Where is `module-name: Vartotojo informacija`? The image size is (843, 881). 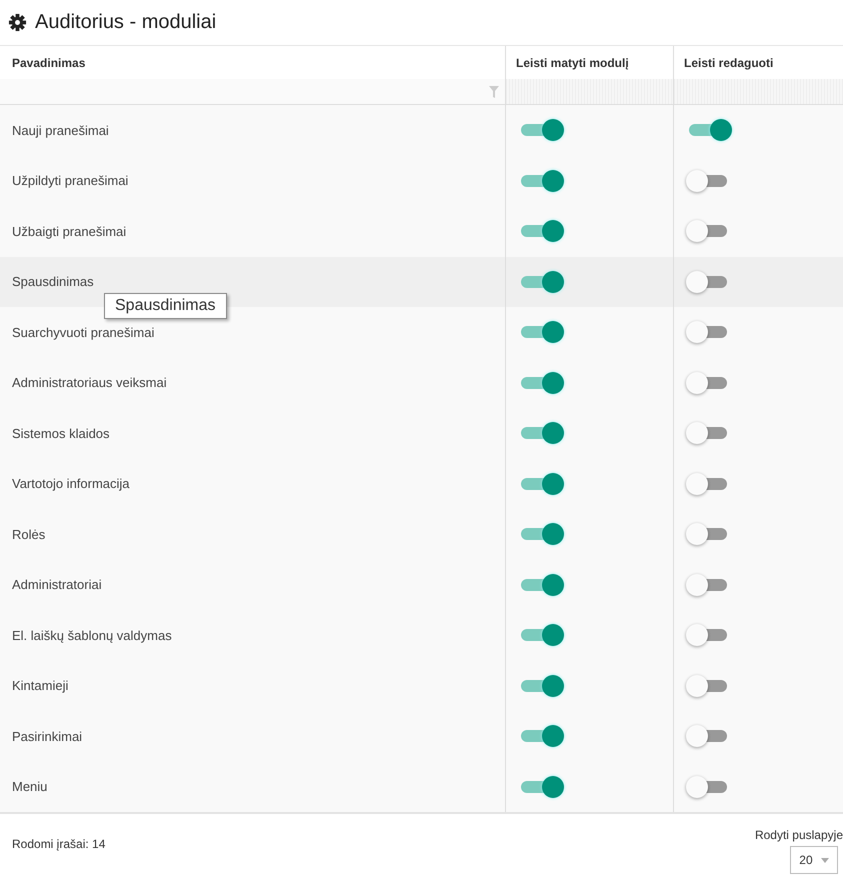
module-name: Vartotojo informacija is located at coordinates (71, 484).